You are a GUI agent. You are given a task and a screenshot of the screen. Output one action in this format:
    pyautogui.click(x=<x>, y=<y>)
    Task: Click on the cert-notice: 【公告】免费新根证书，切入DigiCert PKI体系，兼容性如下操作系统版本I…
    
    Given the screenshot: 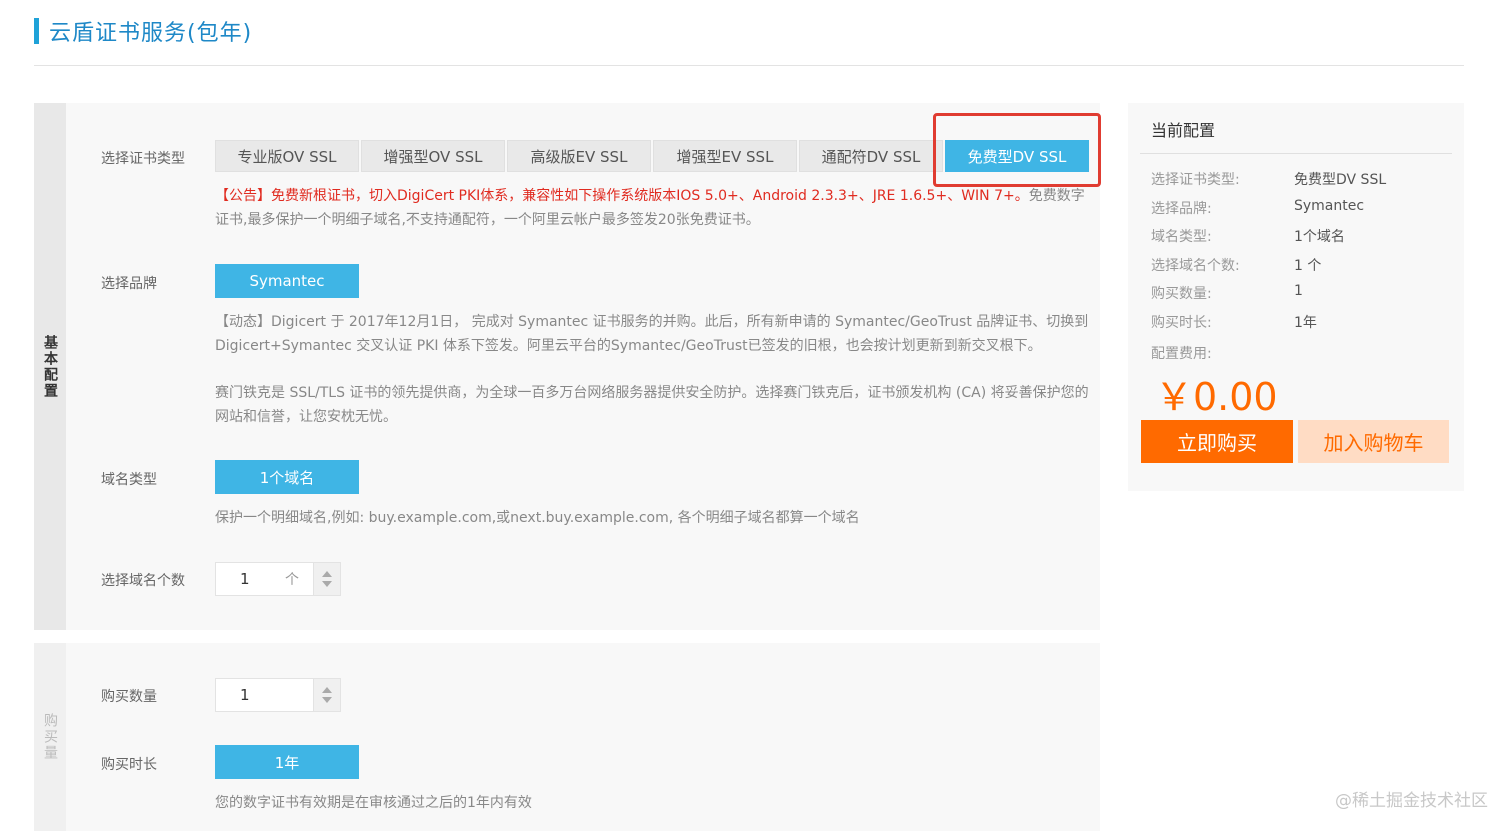 What is the action you would take?
    pyautogui.click(x=651, y=208)
    